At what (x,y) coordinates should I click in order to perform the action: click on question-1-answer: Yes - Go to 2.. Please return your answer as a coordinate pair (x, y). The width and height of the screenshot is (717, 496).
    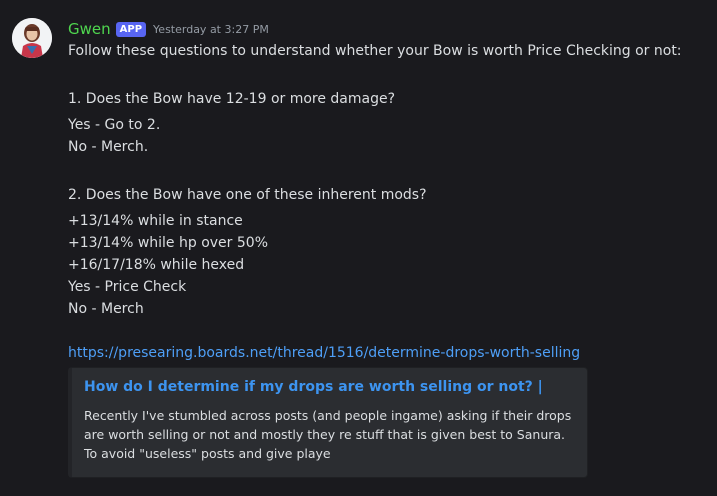
    Looking at the image, I should click on (114, 125).